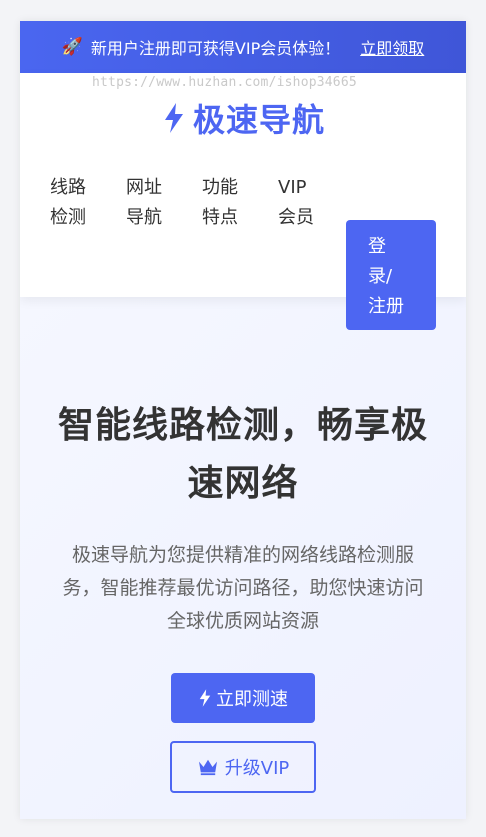 This screenshot has height=837, width=486. I want to click on speed-test-button: 立即测速, so click(243, 698).